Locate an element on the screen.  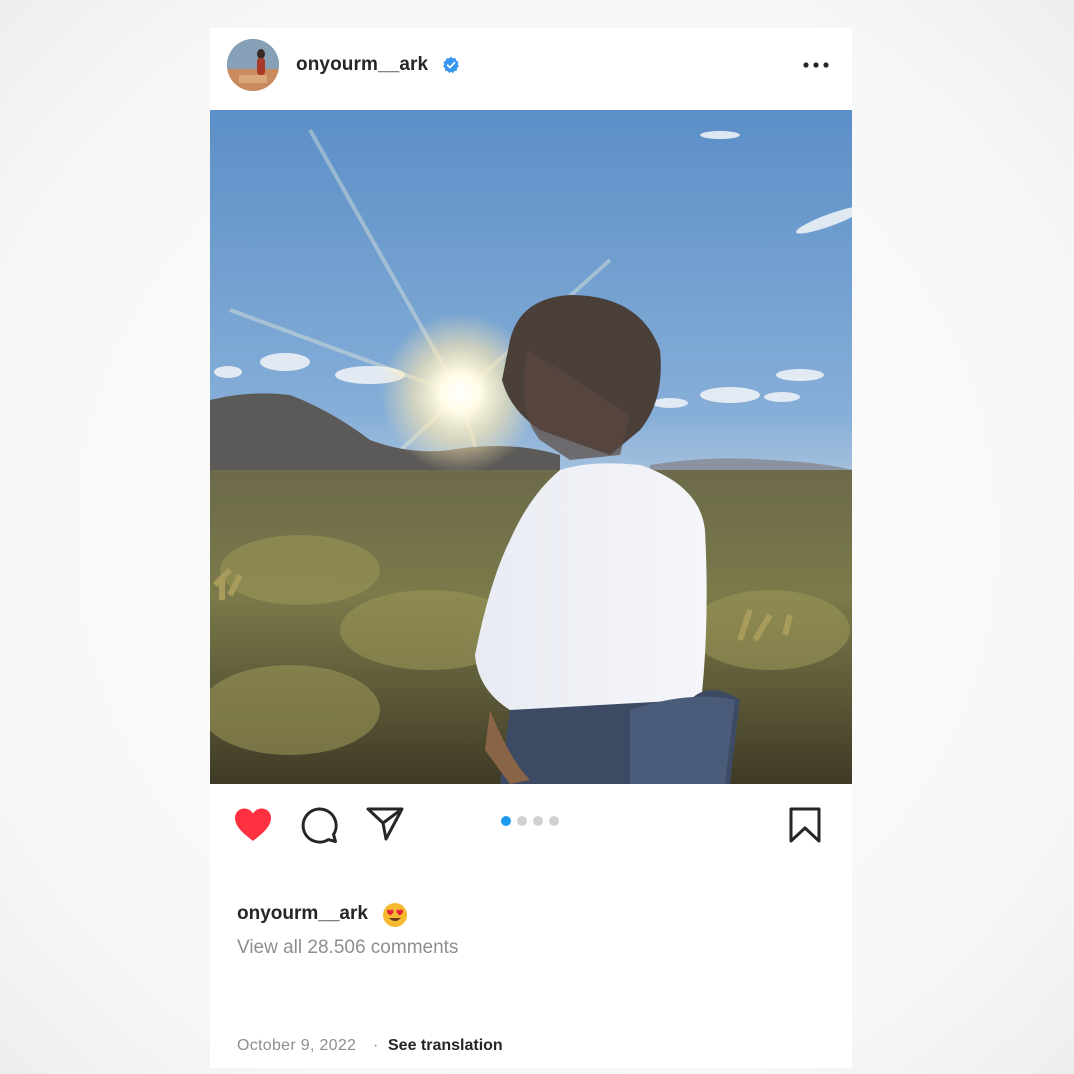
more-horizontal-icon is located at coordinates (816, 65).